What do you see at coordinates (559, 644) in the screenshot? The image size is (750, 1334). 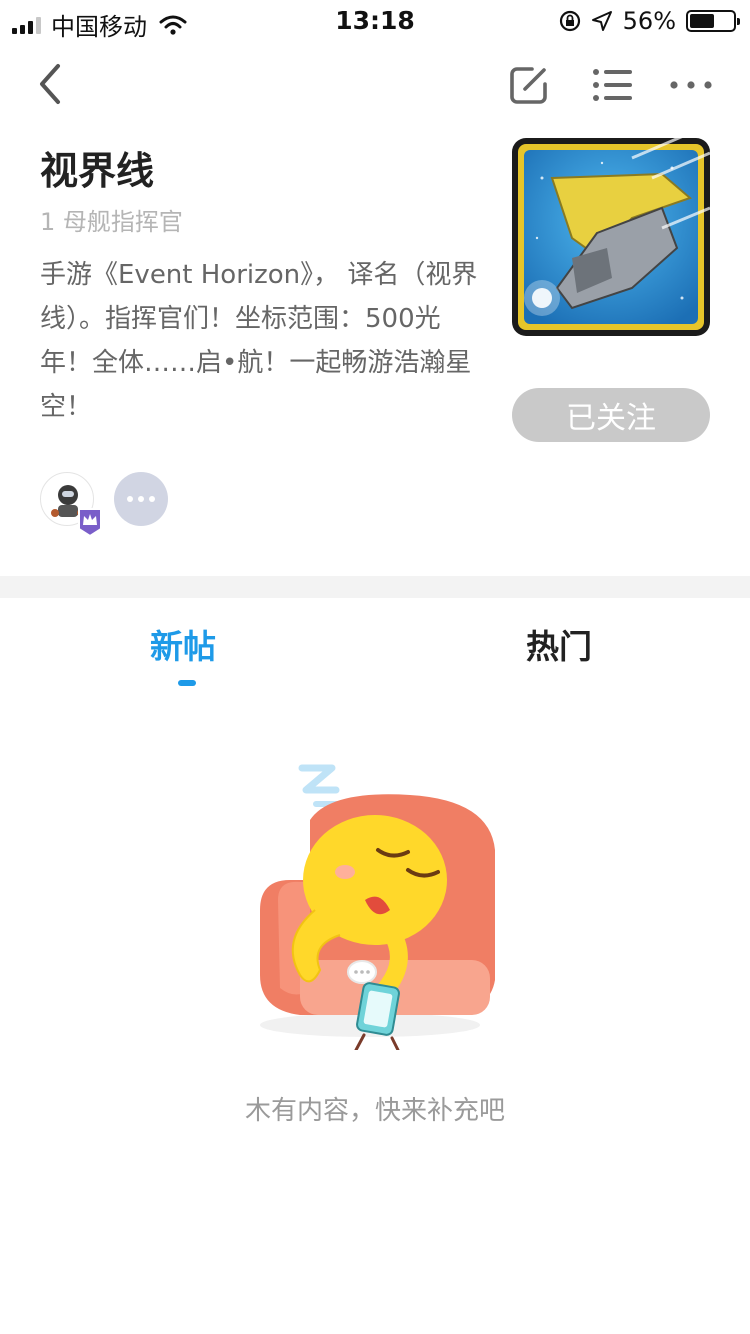 I see `tab-hot: 热门` at bounding box center [559, 644].